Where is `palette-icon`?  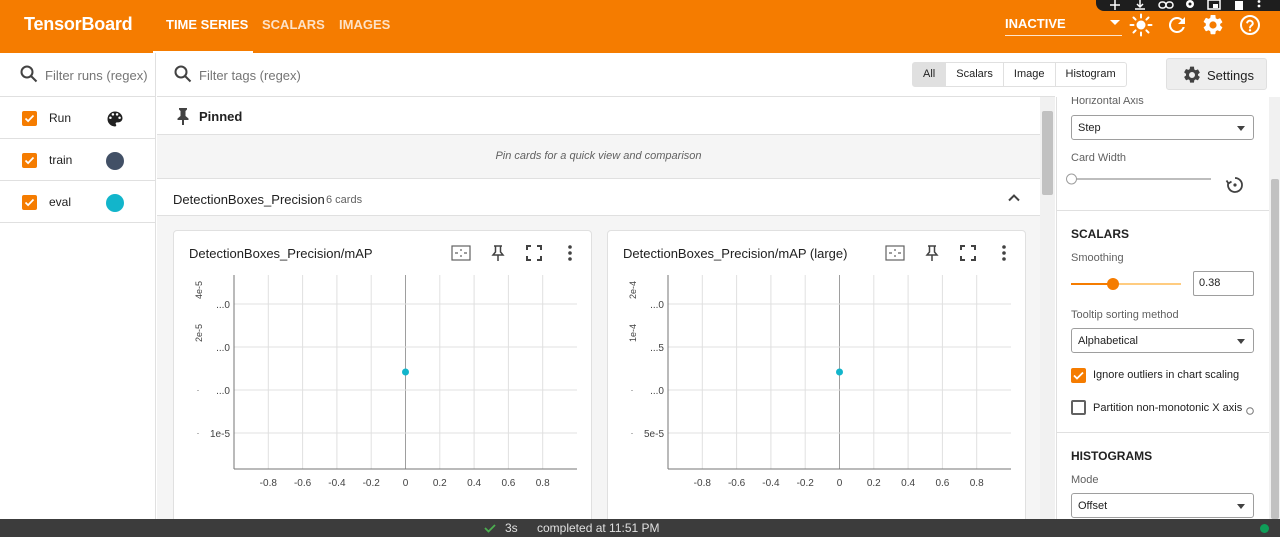
palette-icon is located at coordinates (115, 120).